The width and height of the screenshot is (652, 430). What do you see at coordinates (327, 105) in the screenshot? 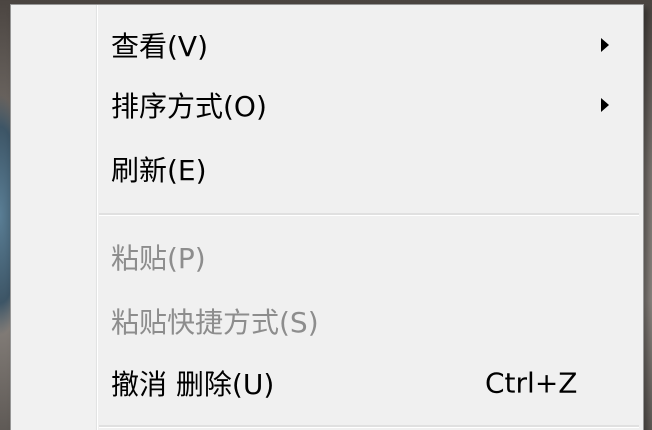
I see `menu-item-sort-by: 排序方式(O)` at bounding box center [327, 105].